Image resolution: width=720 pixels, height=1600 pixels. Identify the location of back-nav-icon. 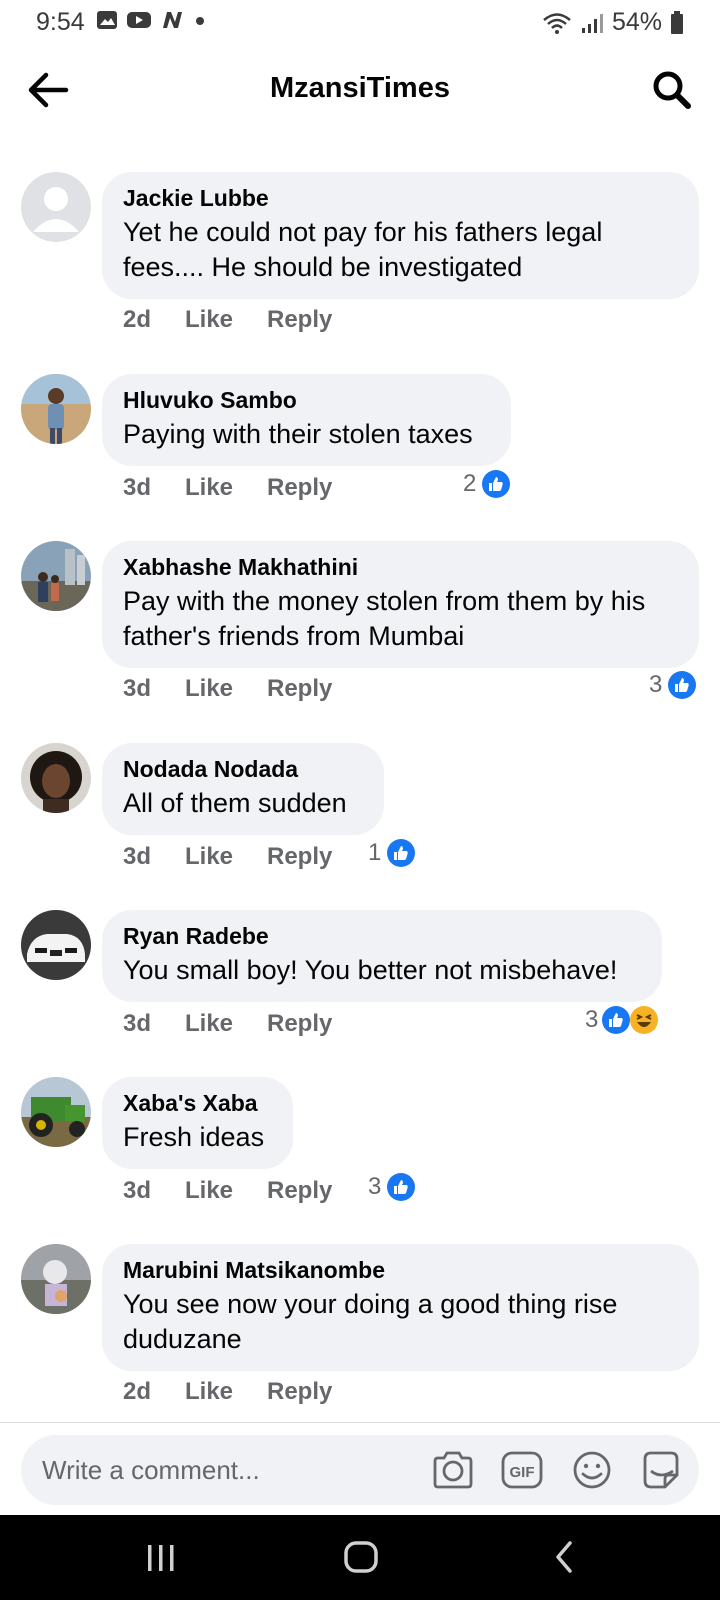
(564, 1557).